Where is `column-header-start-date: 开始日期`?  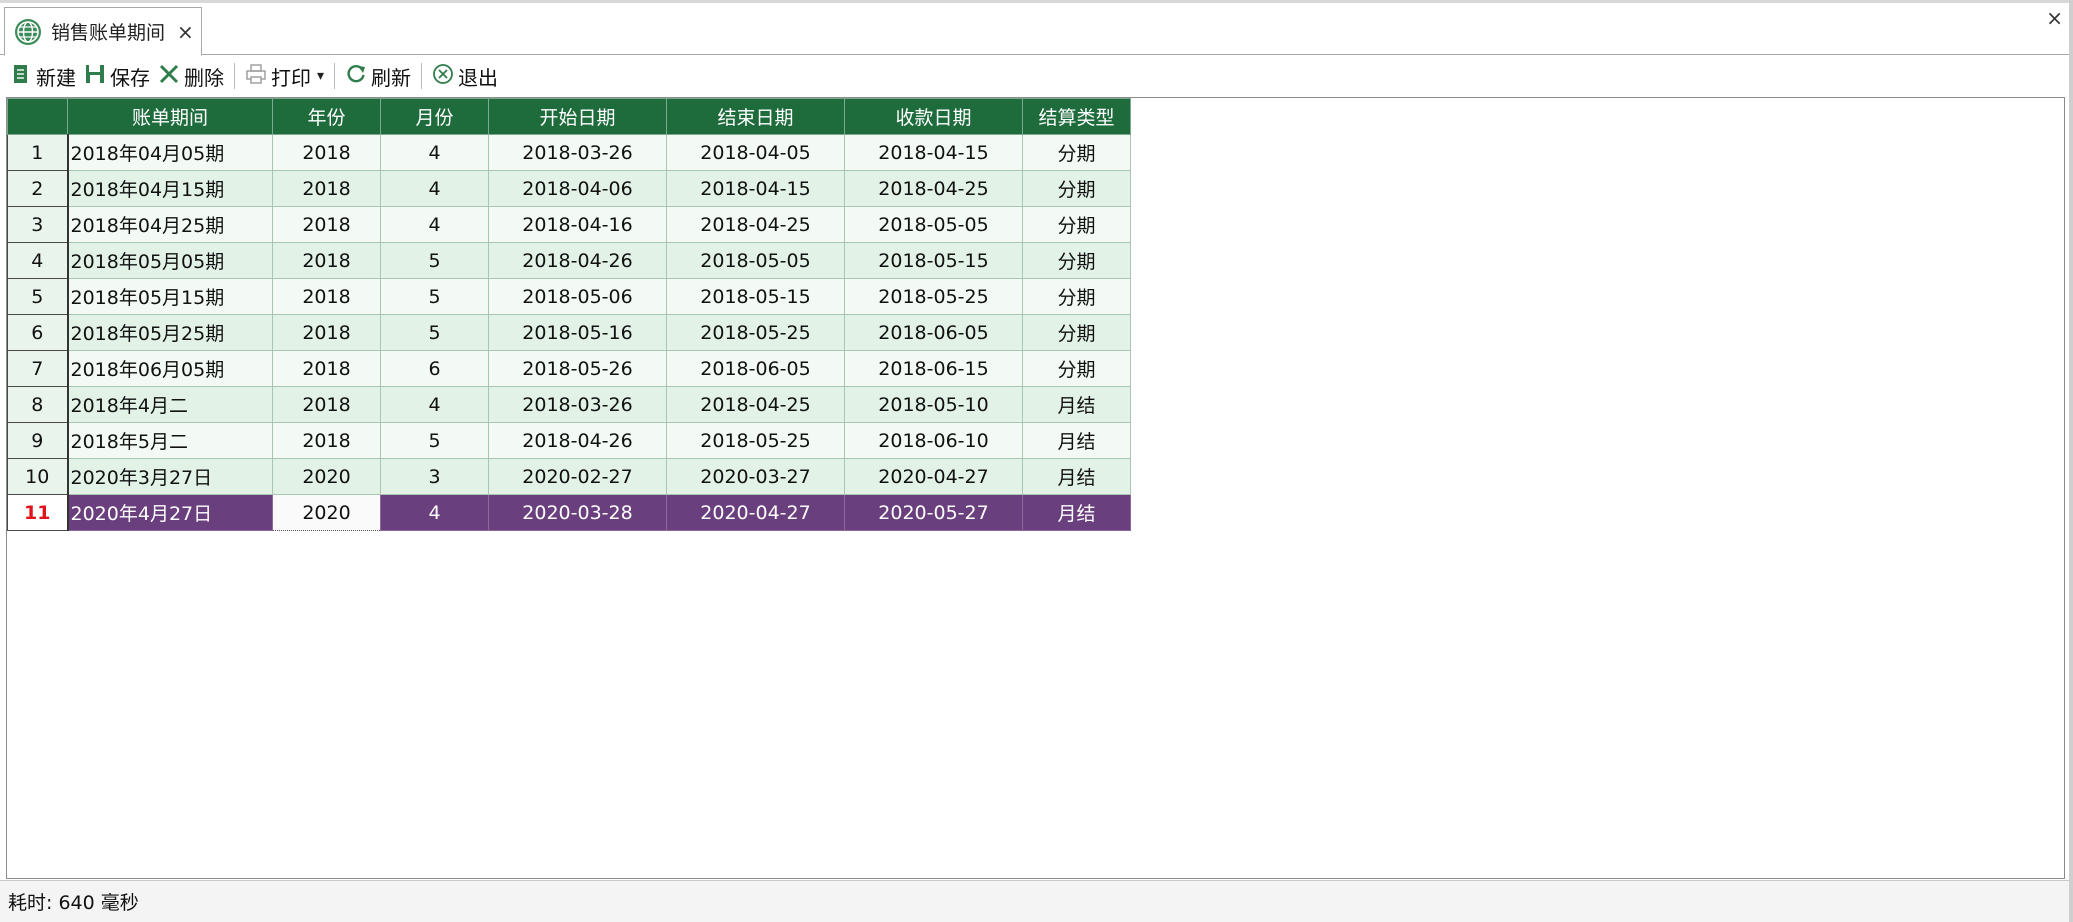 column-header-start-date: 开始日期 is located at coordinates (577, 116).